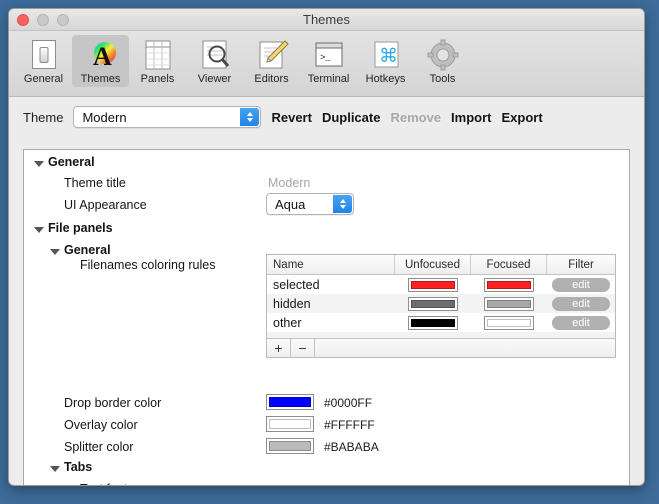  I want to click on column-header-filter: Filter, so click(581, 264).